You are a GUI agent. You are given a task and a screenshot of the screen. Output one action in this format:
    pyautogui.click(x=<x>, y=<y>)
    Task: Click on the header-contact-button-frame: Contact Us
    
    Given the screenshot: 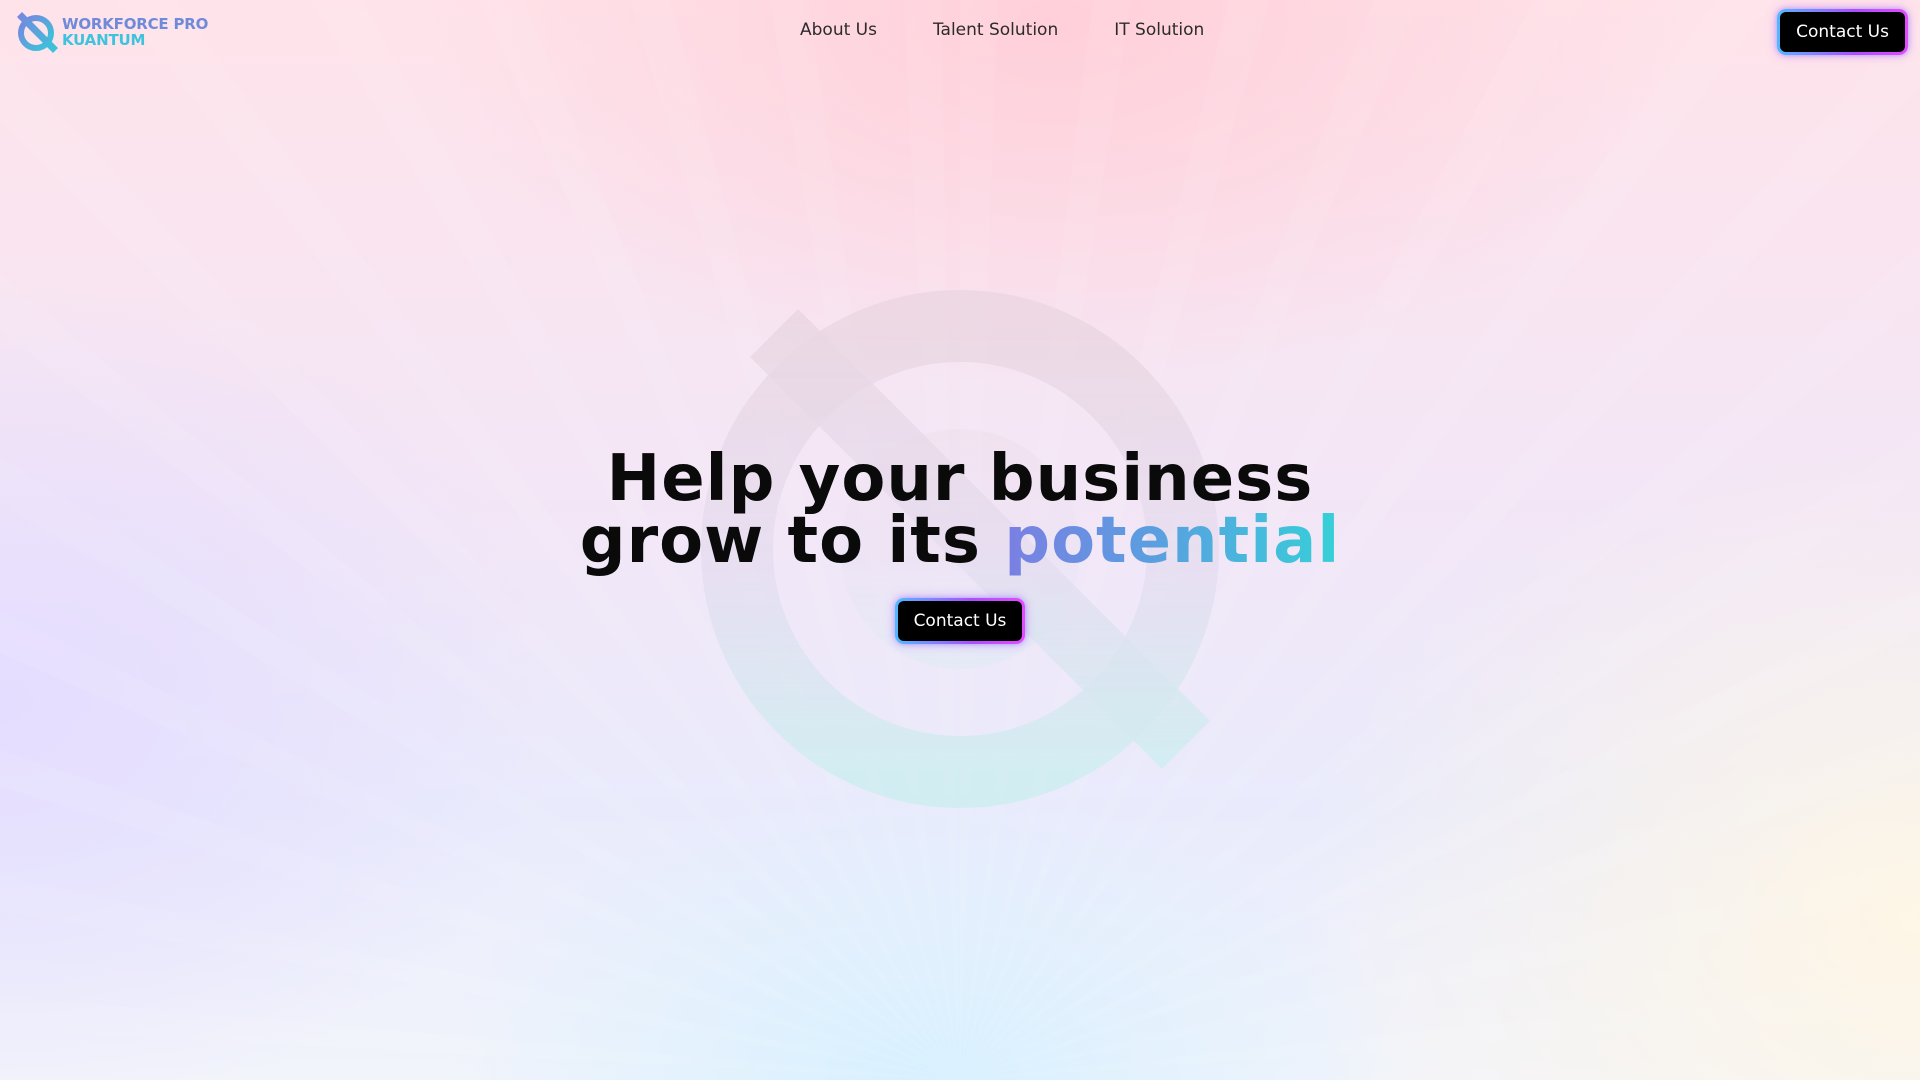 What is the action you would take?
    pyautogui.click(x=1842, y=32)
    